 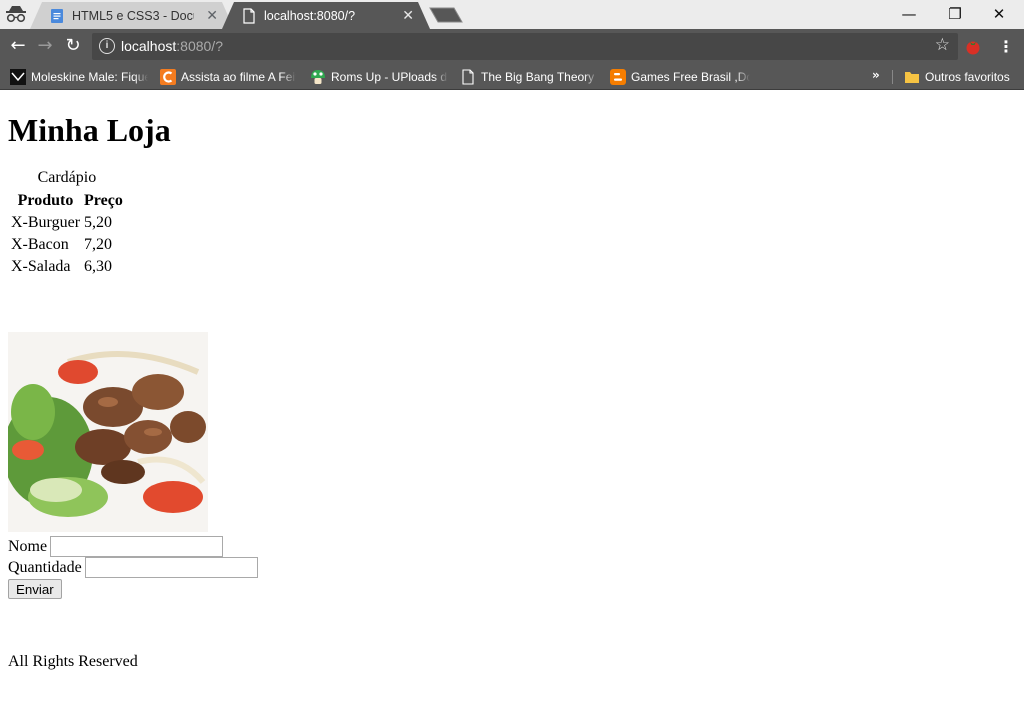 What do you see at coordinates (67, 177) in the screenshot?
I see `menu-caption: Cardápio` at bounding box center [67, 177].